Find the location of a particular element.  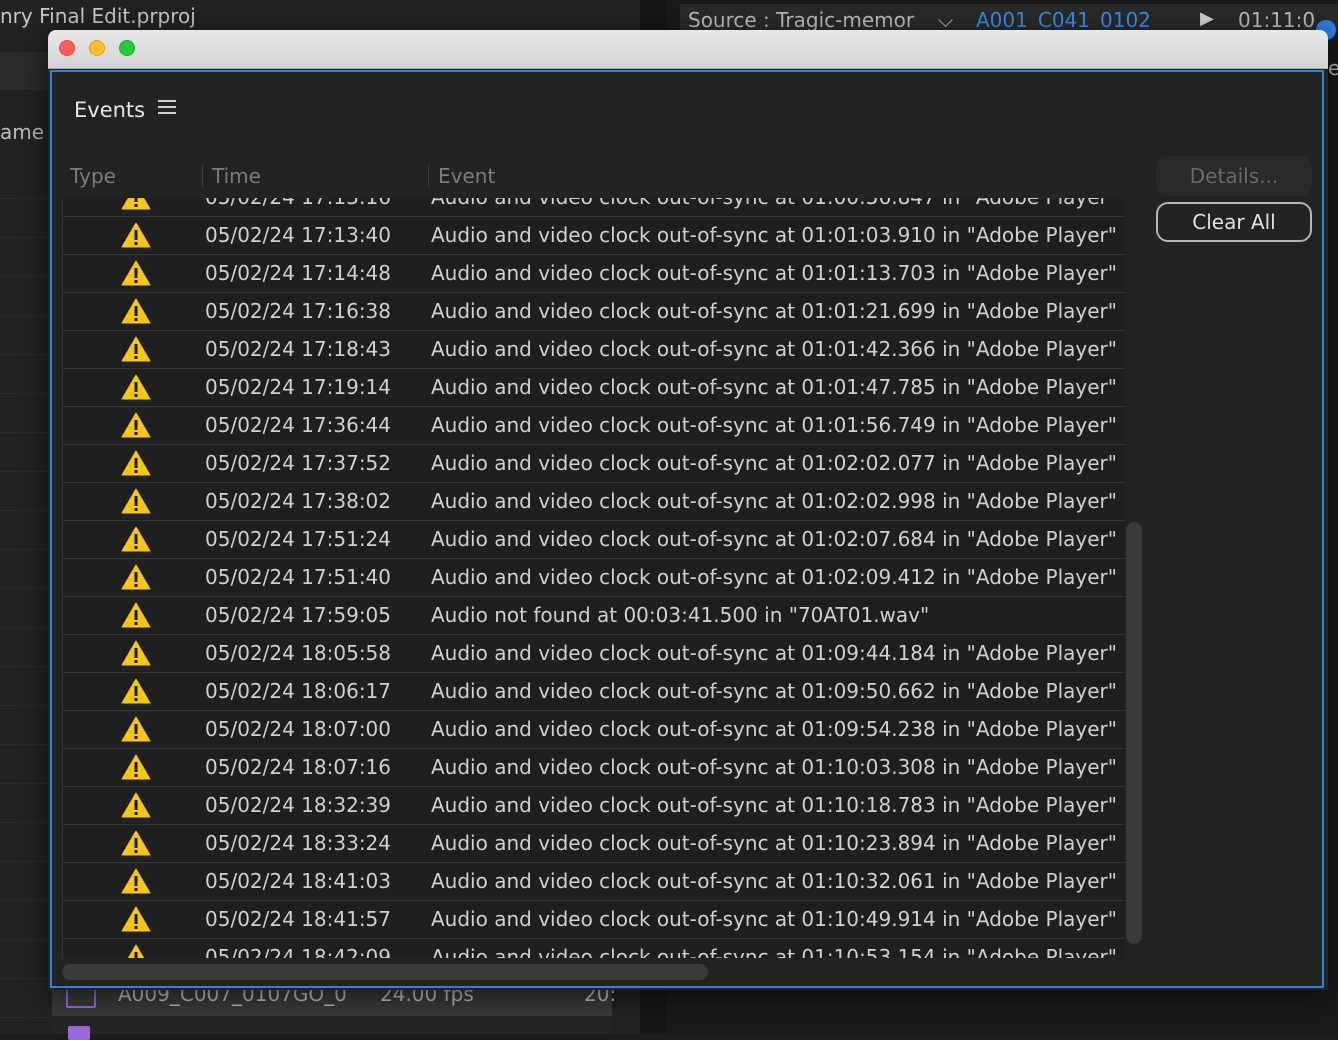

clear-all-button: Clear All is located at coordinates (1234, 222).